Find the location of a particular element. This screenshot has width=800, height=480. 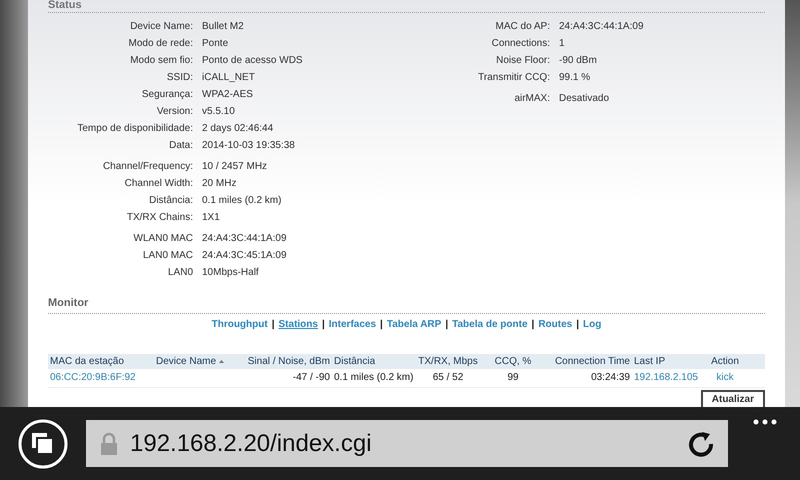

field-label: Version: is located at coordinates (175, 112).